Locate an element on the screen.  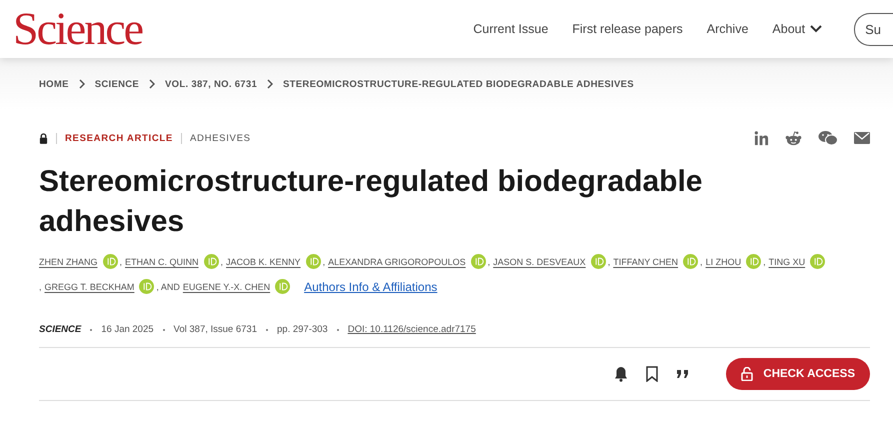
author-link: ALEXANDRA GRIGOROPOULOS is located at coordinates (397, 261).